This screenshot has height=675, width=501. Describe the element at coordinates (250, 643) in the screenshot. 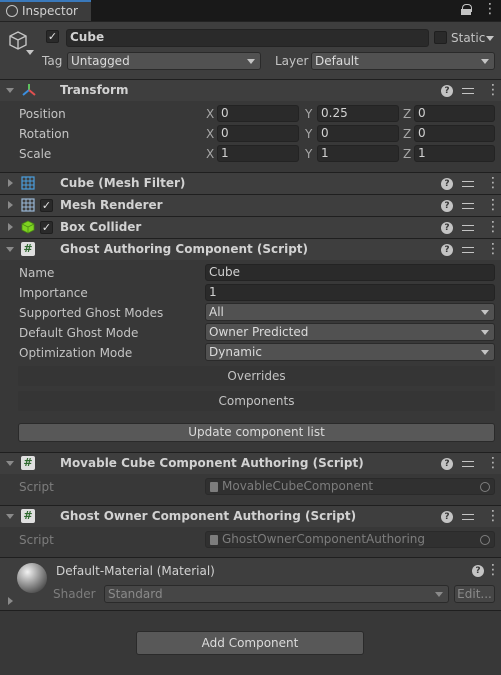

I see `add-component-button: Add Component` at that location.